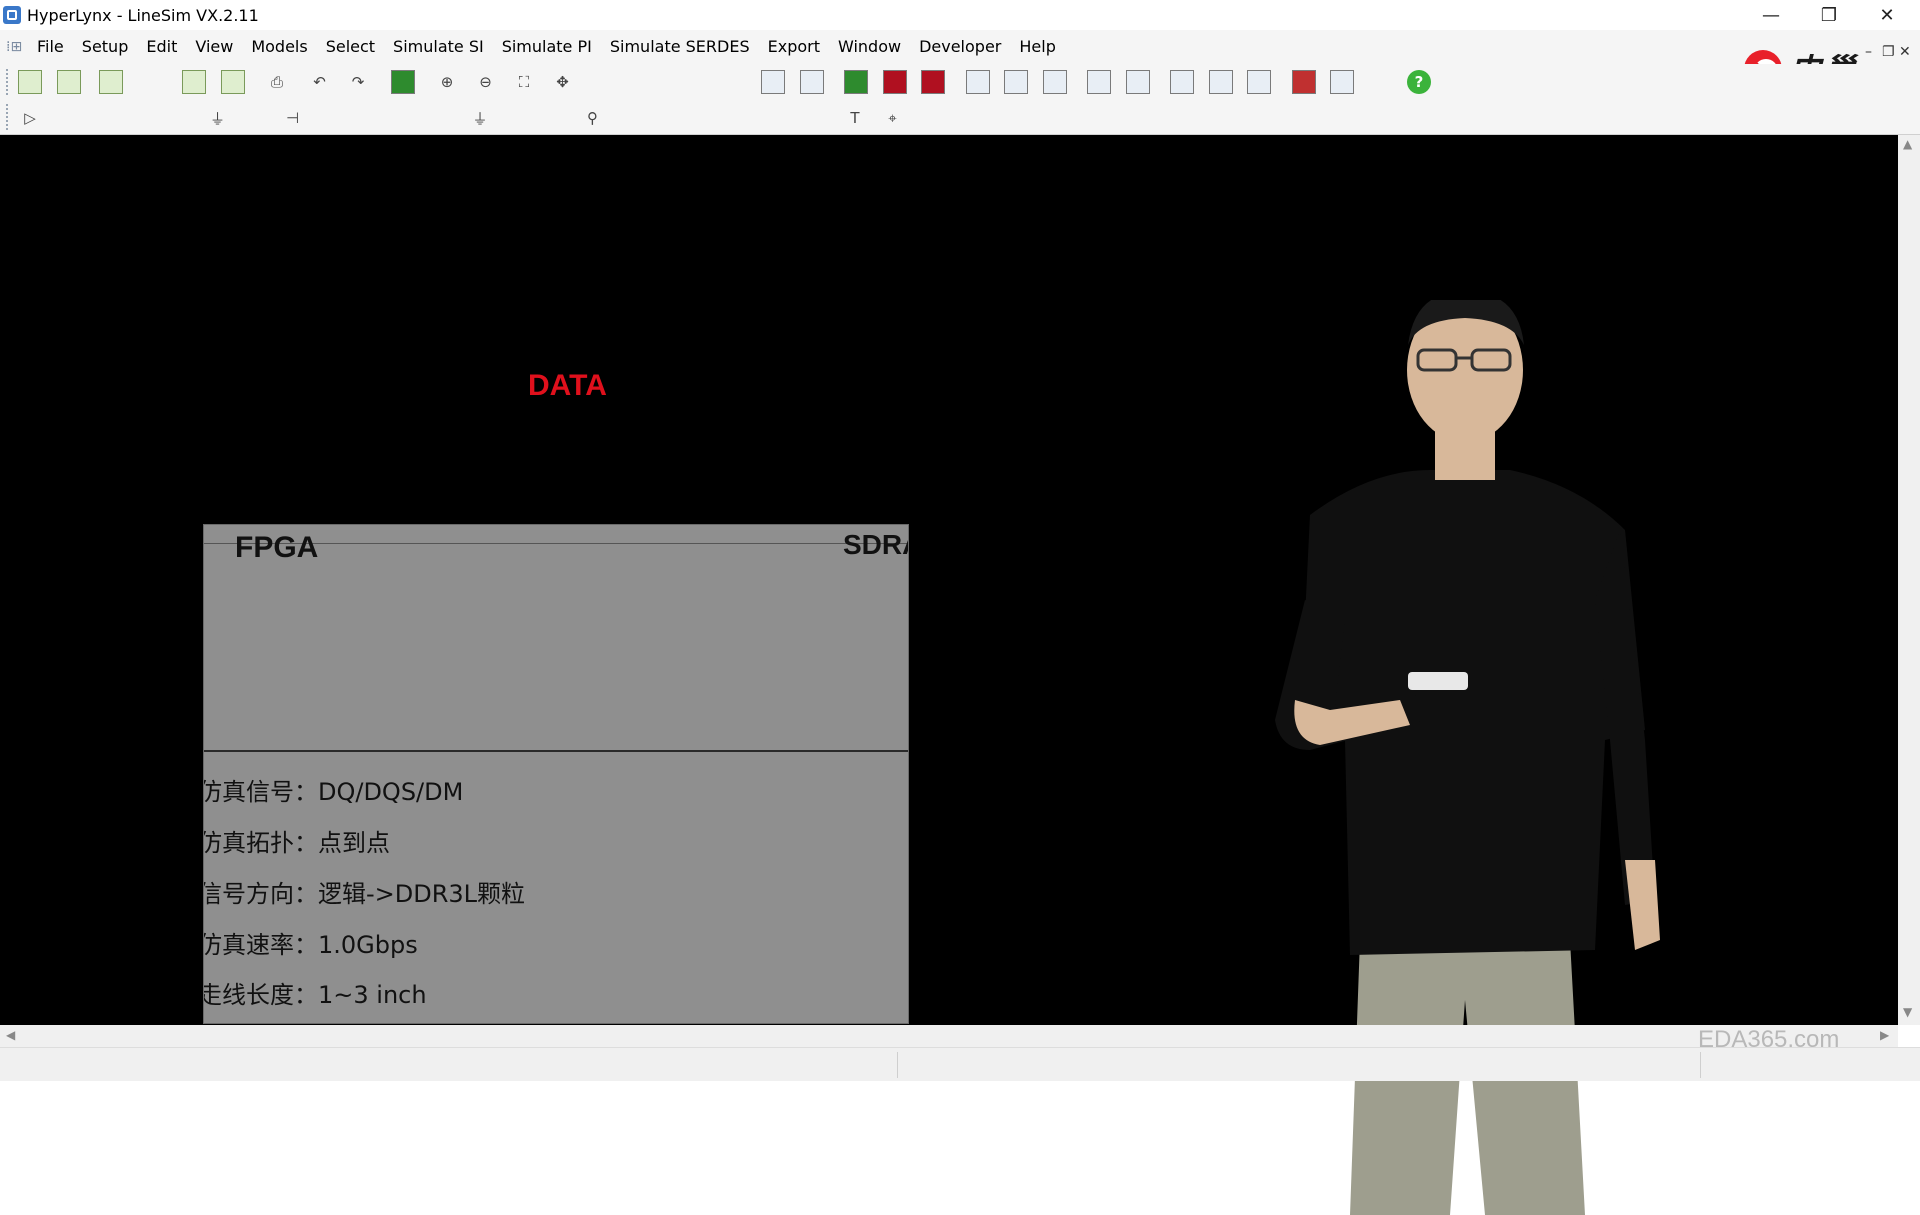  What do you see at coordinates (218, 118) in the screenshot?
I see `resistor-icon: ⏚` at bounding box center [218, 118].